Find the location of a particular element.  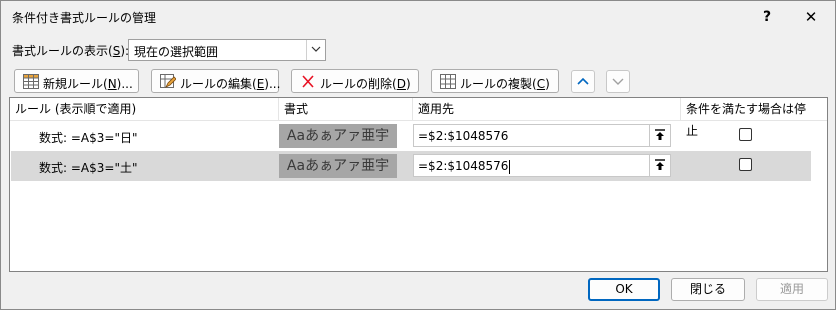

apply-button: 適用 is located at coordinates (792, 289).